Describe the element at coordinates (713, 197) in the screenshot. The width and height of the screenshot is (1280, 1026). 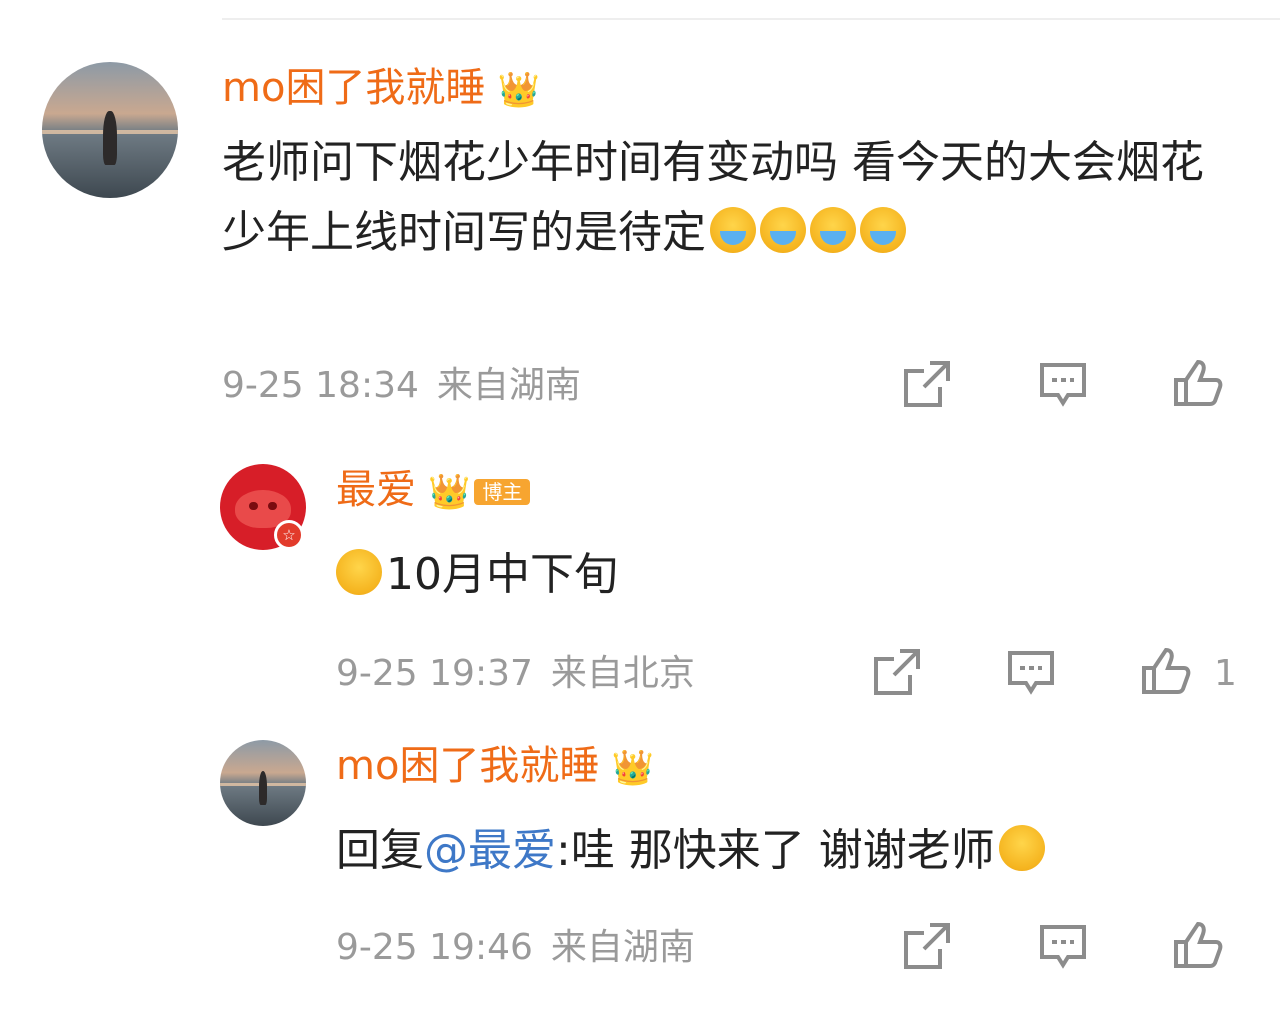
I see `comment-text: 老师问下烟花少年时间有变动吗 看今天的大会烟花少年上线时间写的是待定` at that location.